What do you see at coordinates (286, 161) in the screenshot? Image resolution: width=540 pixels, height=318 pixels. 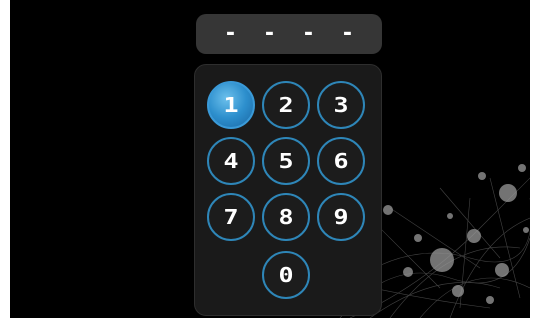 I see `key-5-button: 5` at bounding box center [286, 161].